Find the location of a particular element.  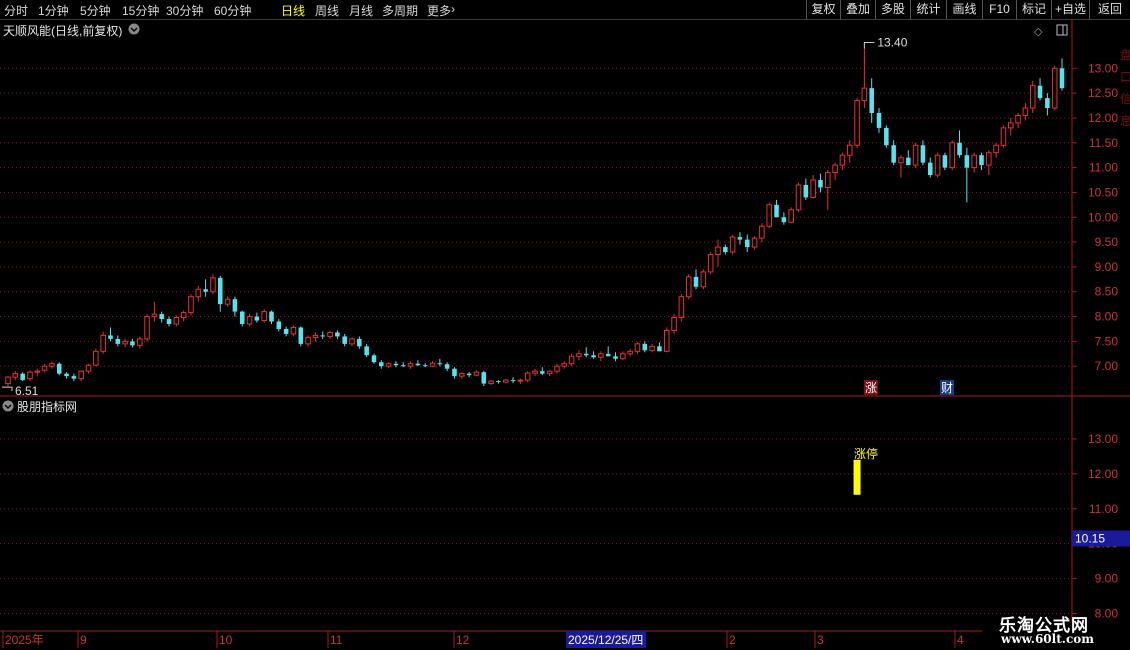

sub-panel-title: 股朋指标网 is located at coordinates (47, 406).